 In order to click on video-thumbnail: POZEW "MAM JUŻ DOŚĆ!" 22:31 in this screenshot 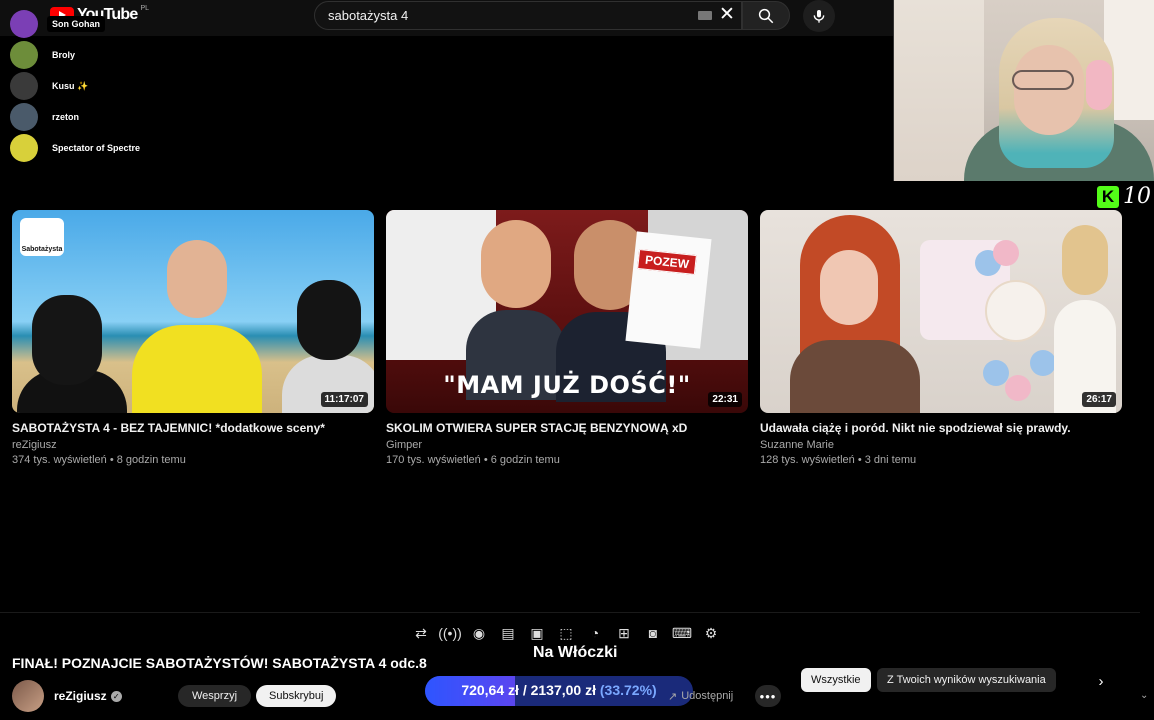, I will do `click(567, 311)`.